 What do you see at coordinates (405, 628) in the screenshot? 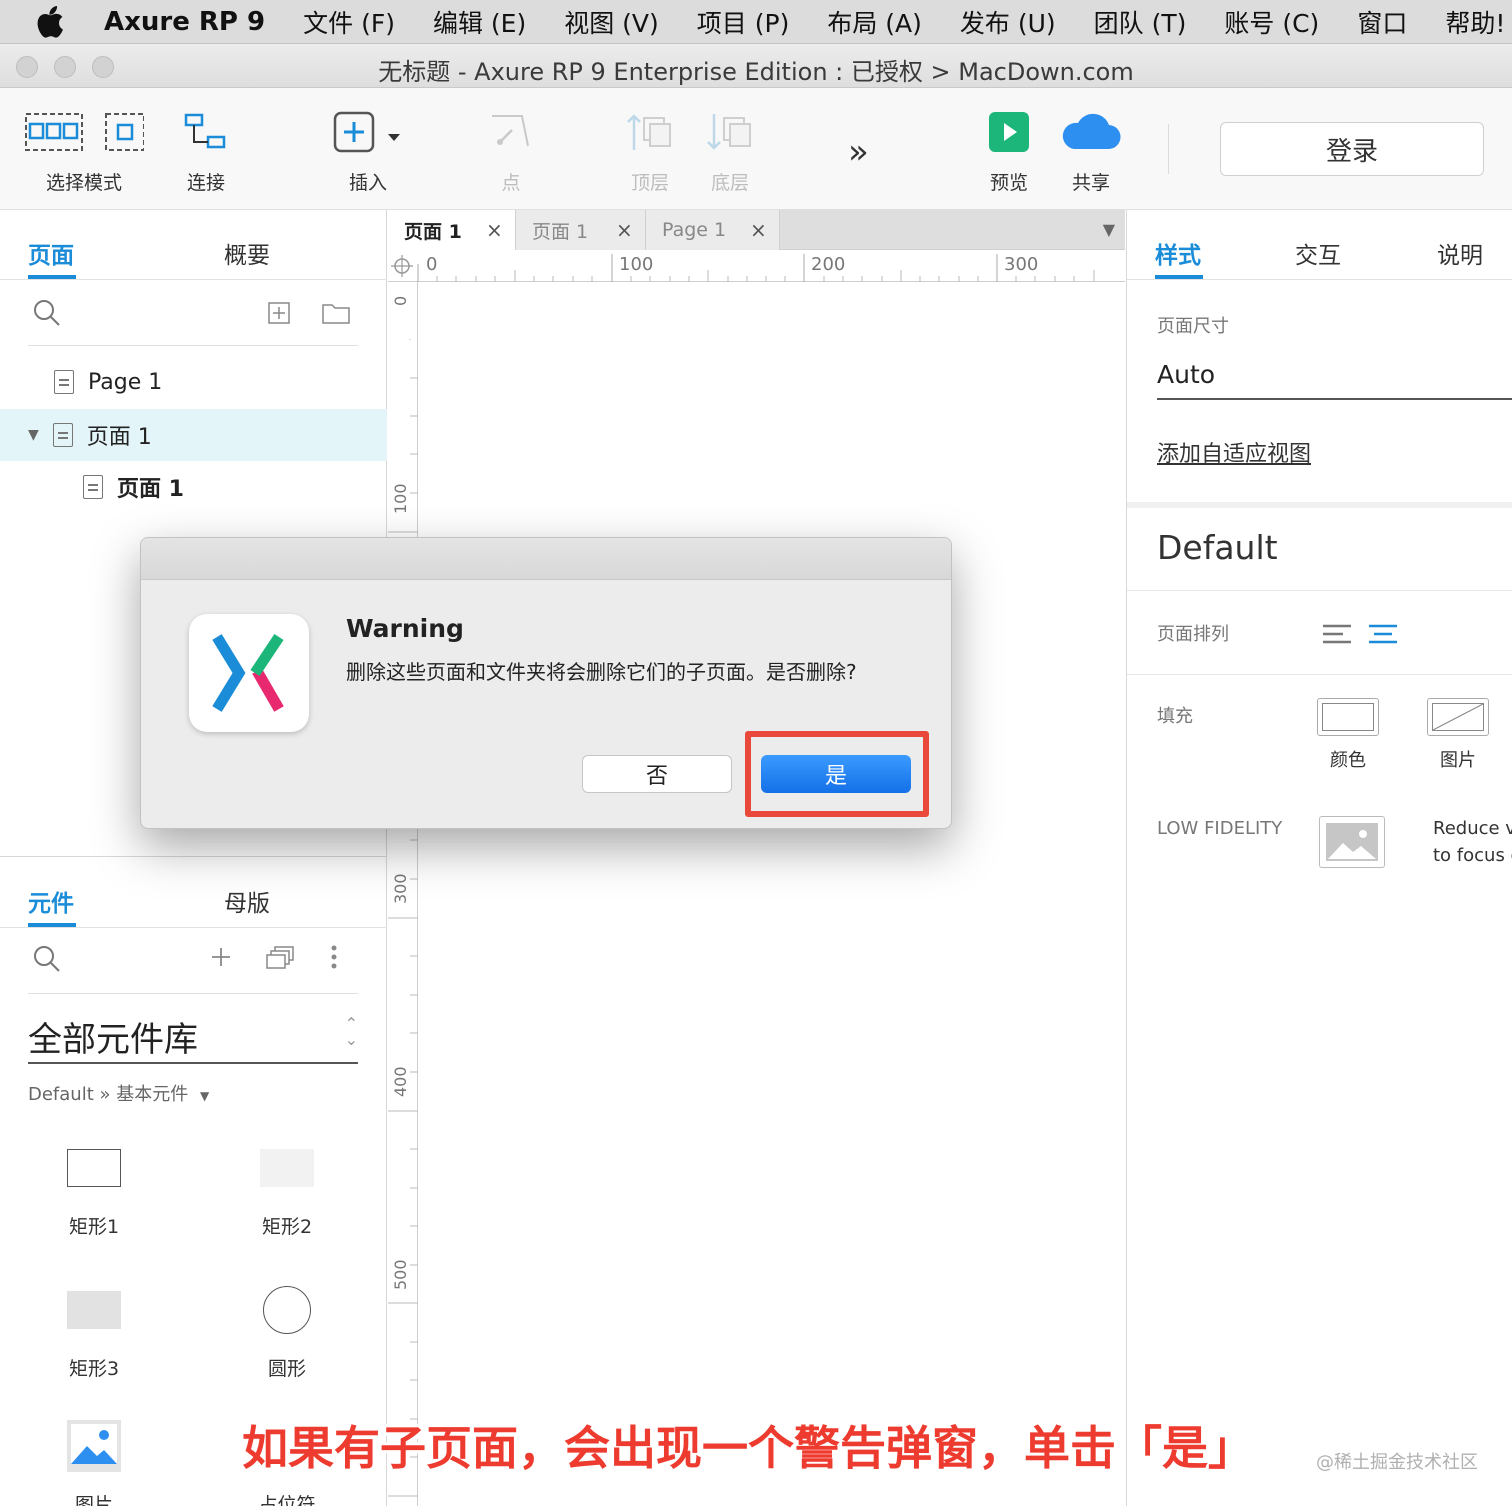
I see `dialog-title: Warning` at bounding box center [405, 628].